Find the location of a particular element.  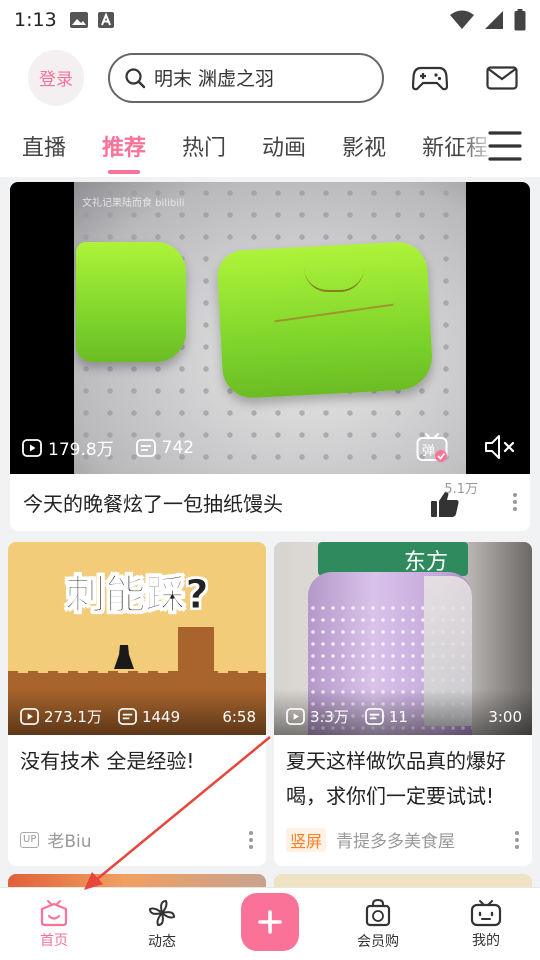

publish-plus-button is located at coordinates (270, 922).